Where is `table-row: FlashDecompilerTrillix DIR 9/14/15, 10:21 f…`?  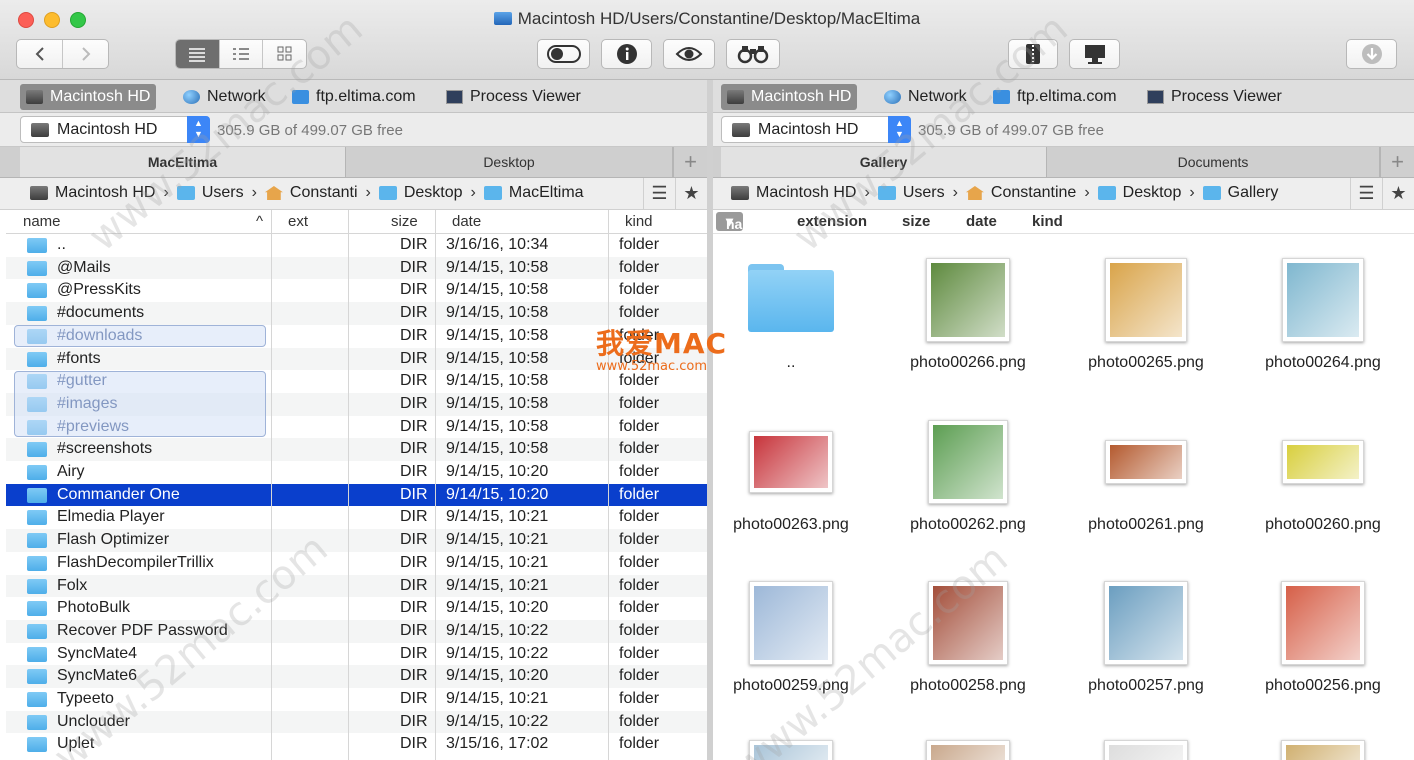 table-row: FlashDecompilerTrillix DIR 9/14/15, 10:21 f… is located at coordinates (356, 563).